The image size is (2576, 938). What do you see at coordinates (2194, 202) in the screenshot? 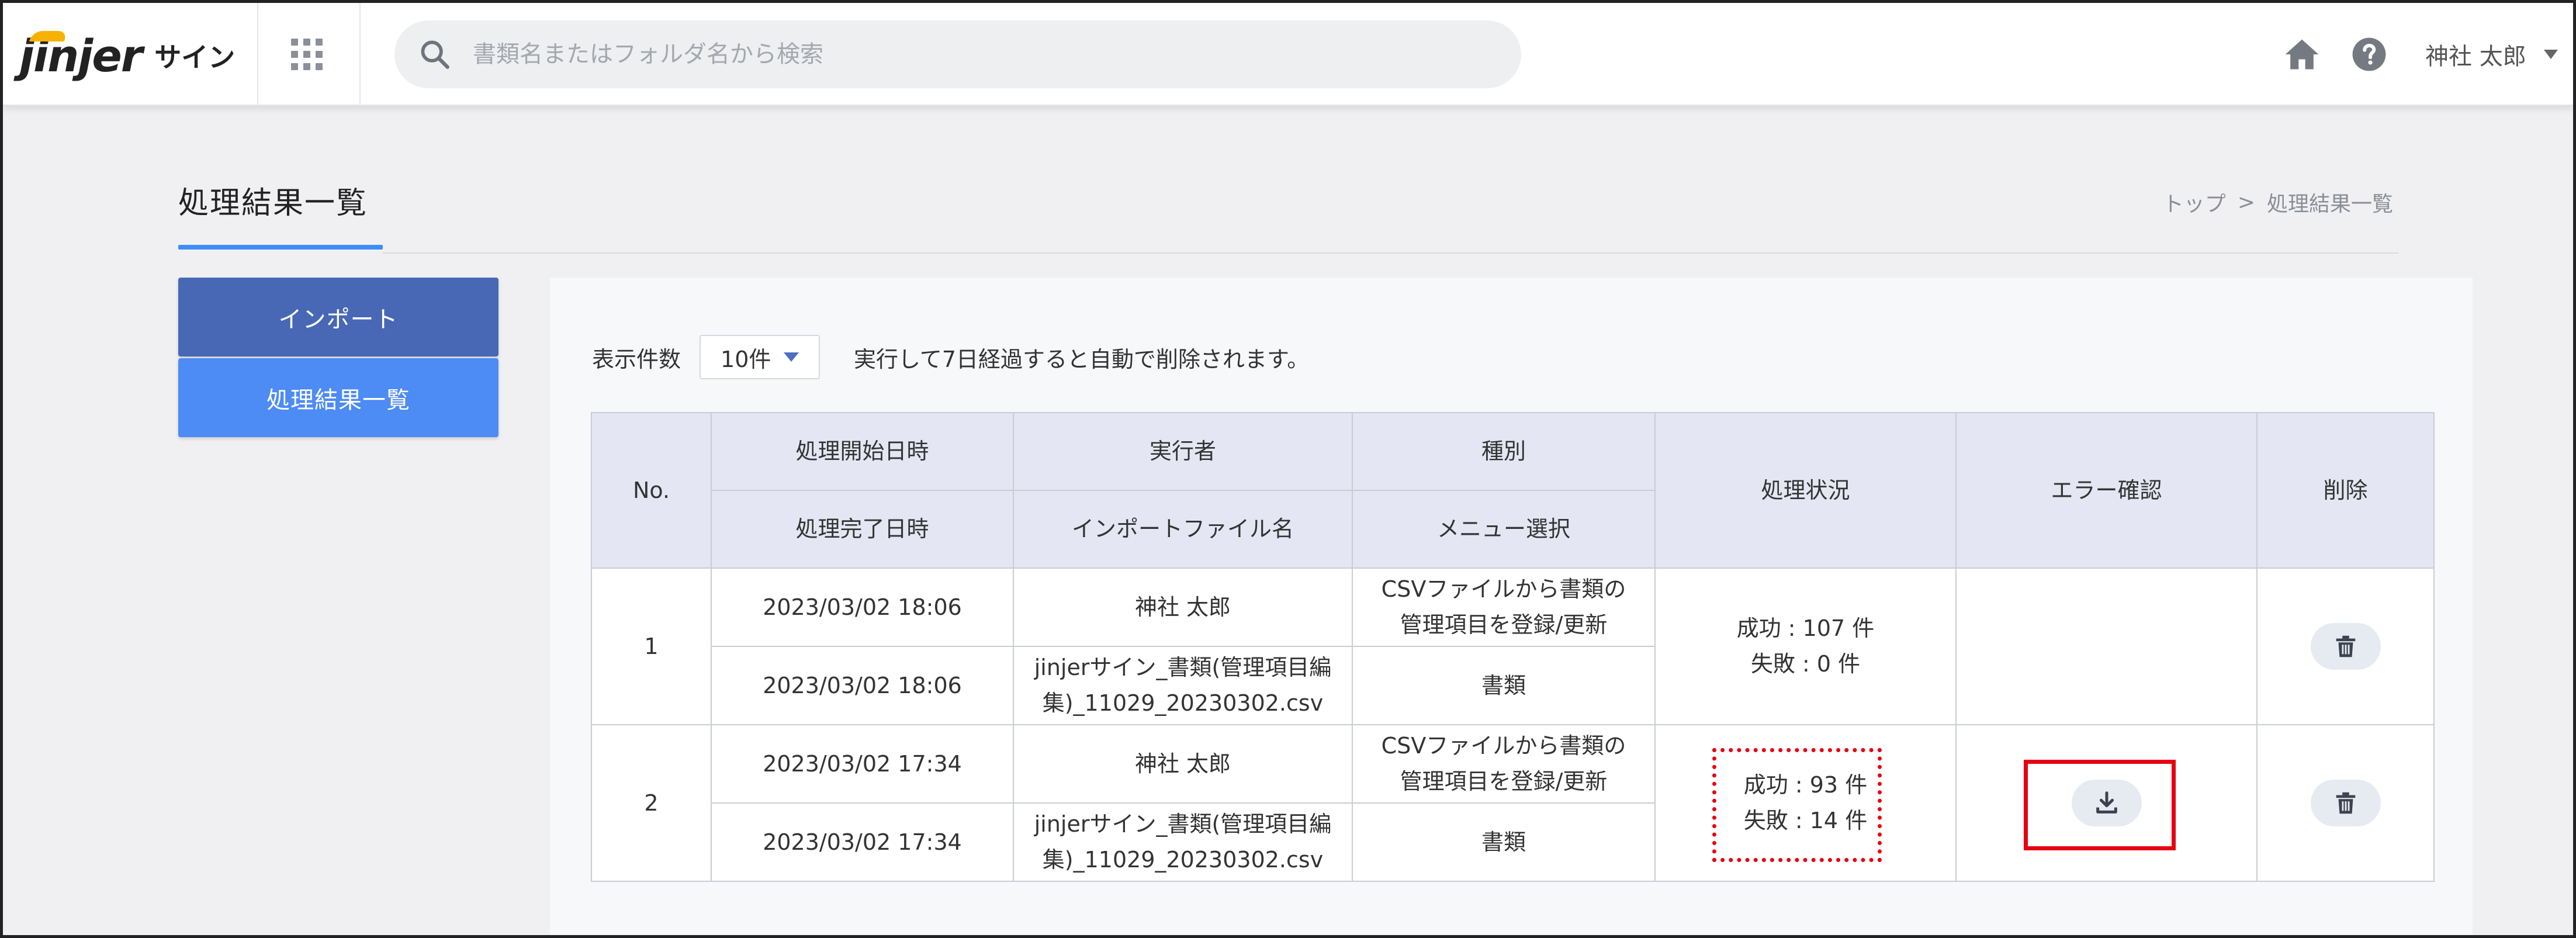
I see `breadcrumb-top-link: トップ` at bounding box center [2194, 202].